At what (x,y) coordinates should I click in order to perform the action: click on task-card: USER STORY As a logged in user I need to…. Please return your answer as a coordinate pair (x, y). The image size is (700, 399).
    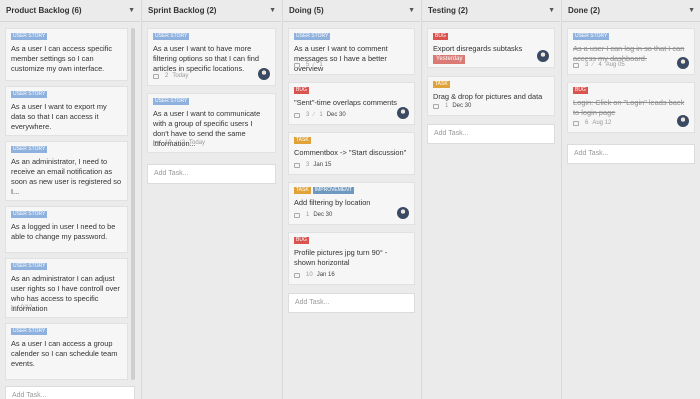
    Looking at the image, I should click on (66, 229).